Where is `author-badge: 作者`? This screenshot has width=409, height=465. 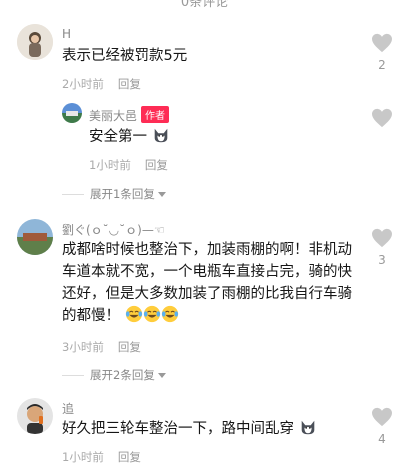
author-badge: 作者 is located at coordinates (155, 114).